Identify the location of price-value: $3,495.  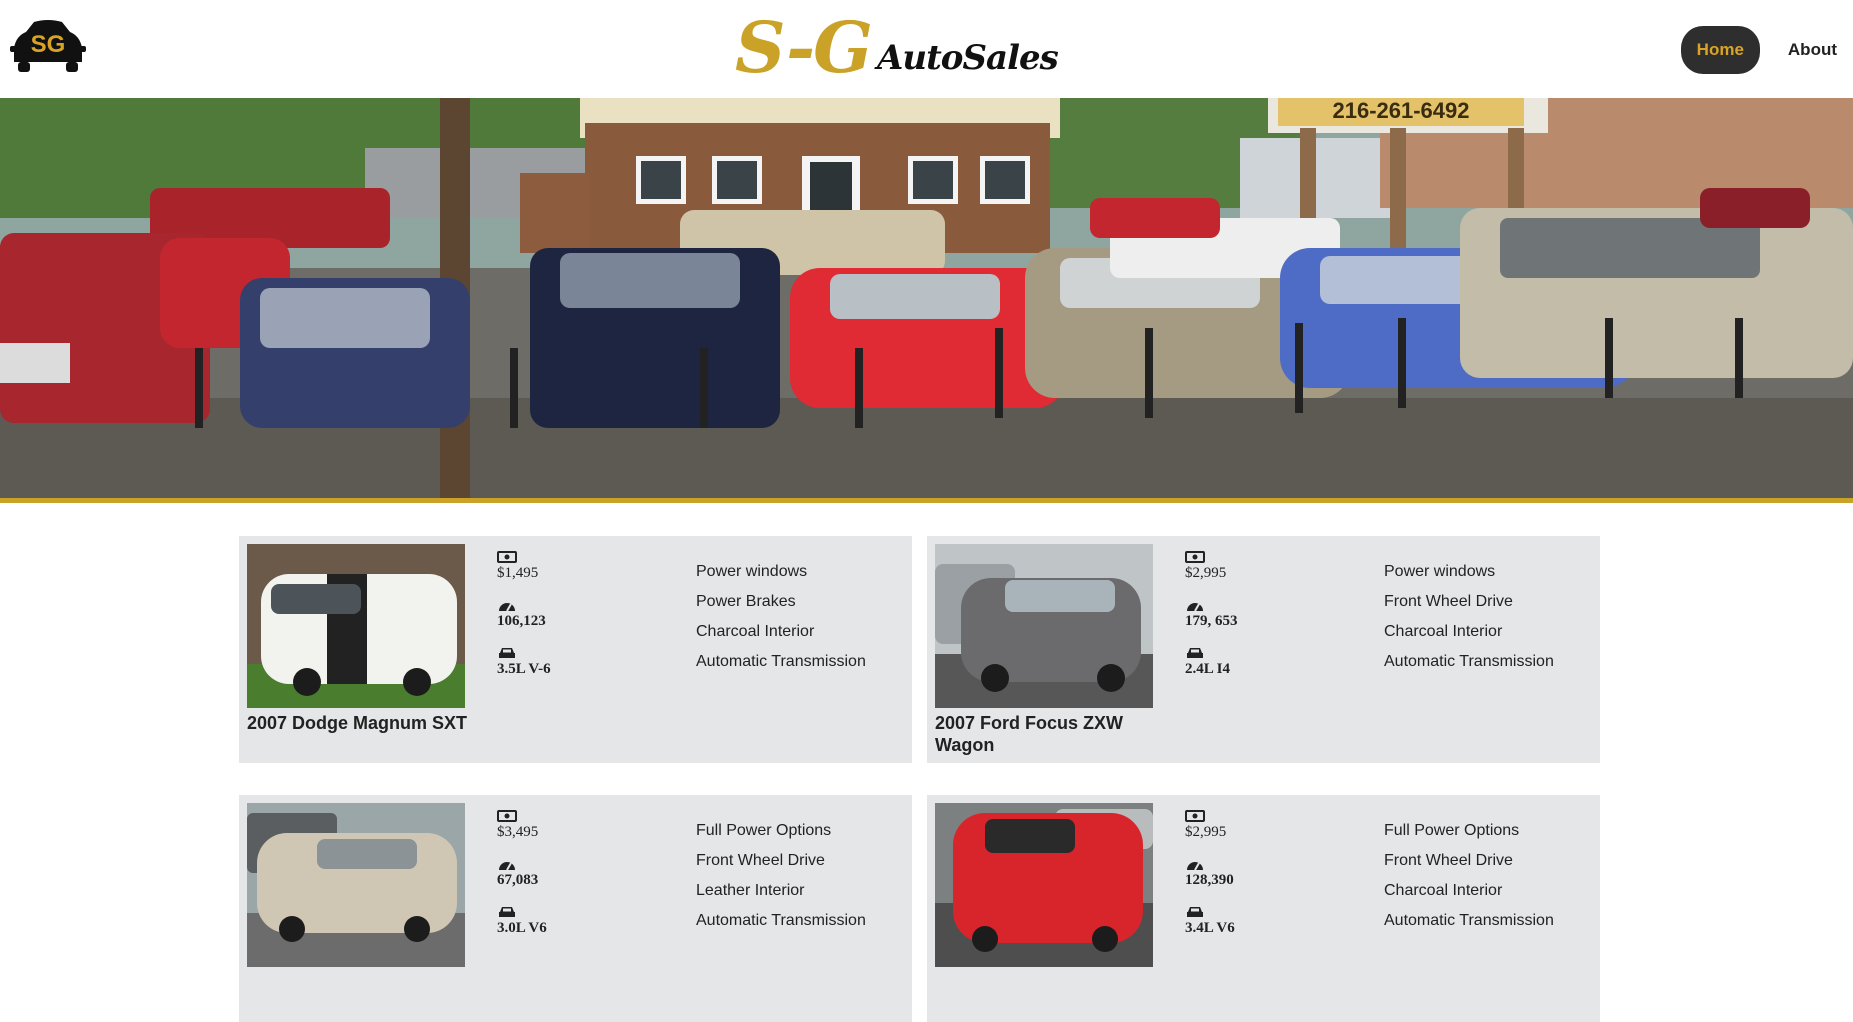
(518, 832).